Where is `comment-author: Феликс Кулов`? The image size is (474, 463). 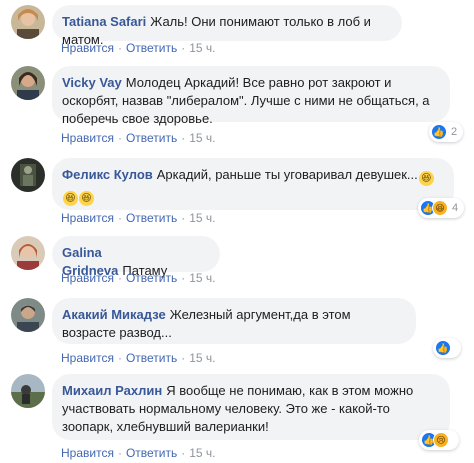 comment-author: Феликс Кулов is located at coordinates (107, 174).